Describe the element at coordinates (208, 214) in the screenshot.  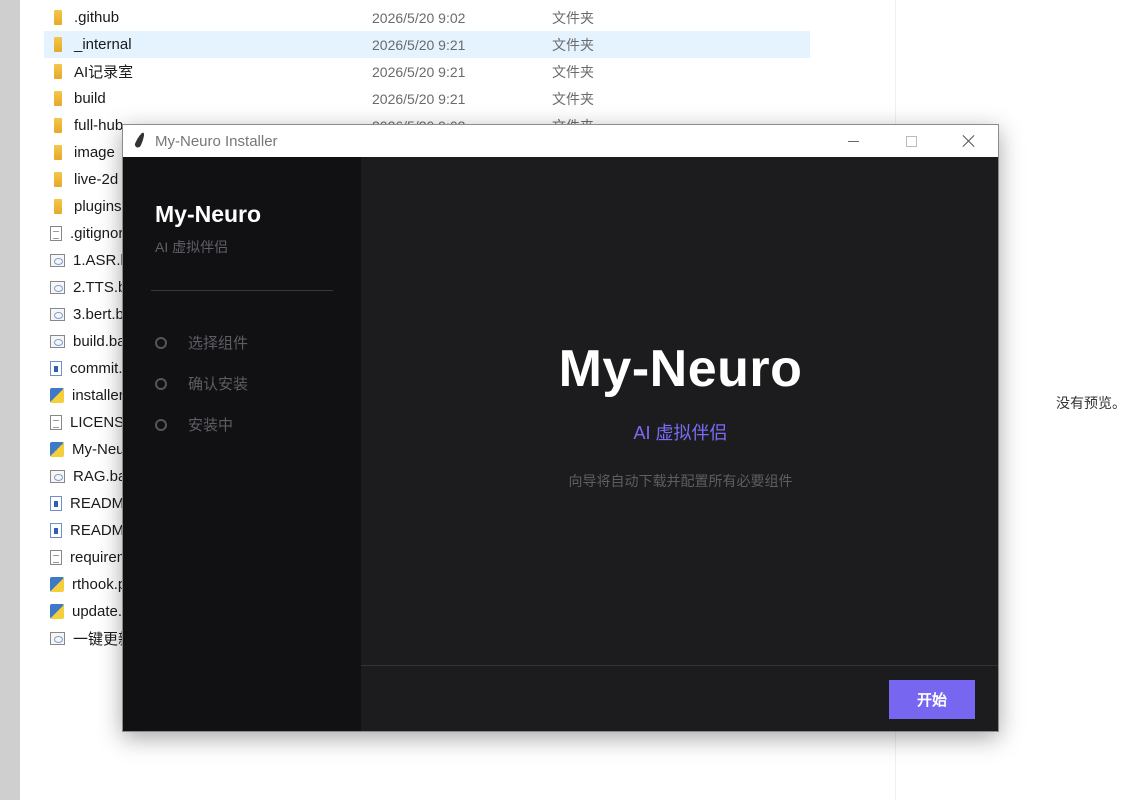
I see `sidebar-title: My-Neuro` at that location.